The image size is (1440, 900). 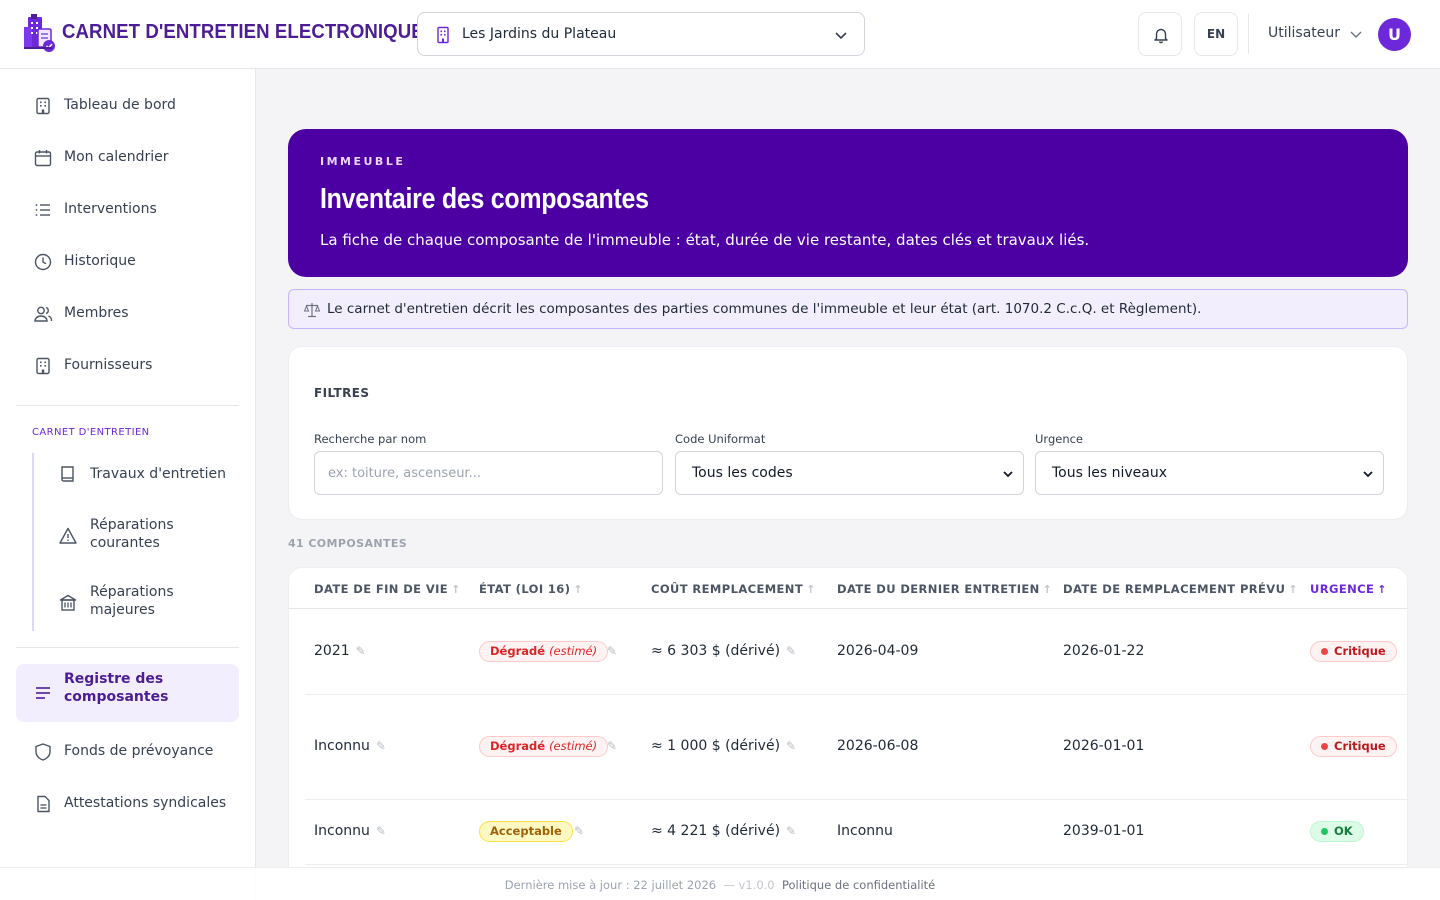 I want to click on row-divider, so click(x=856, y=694).